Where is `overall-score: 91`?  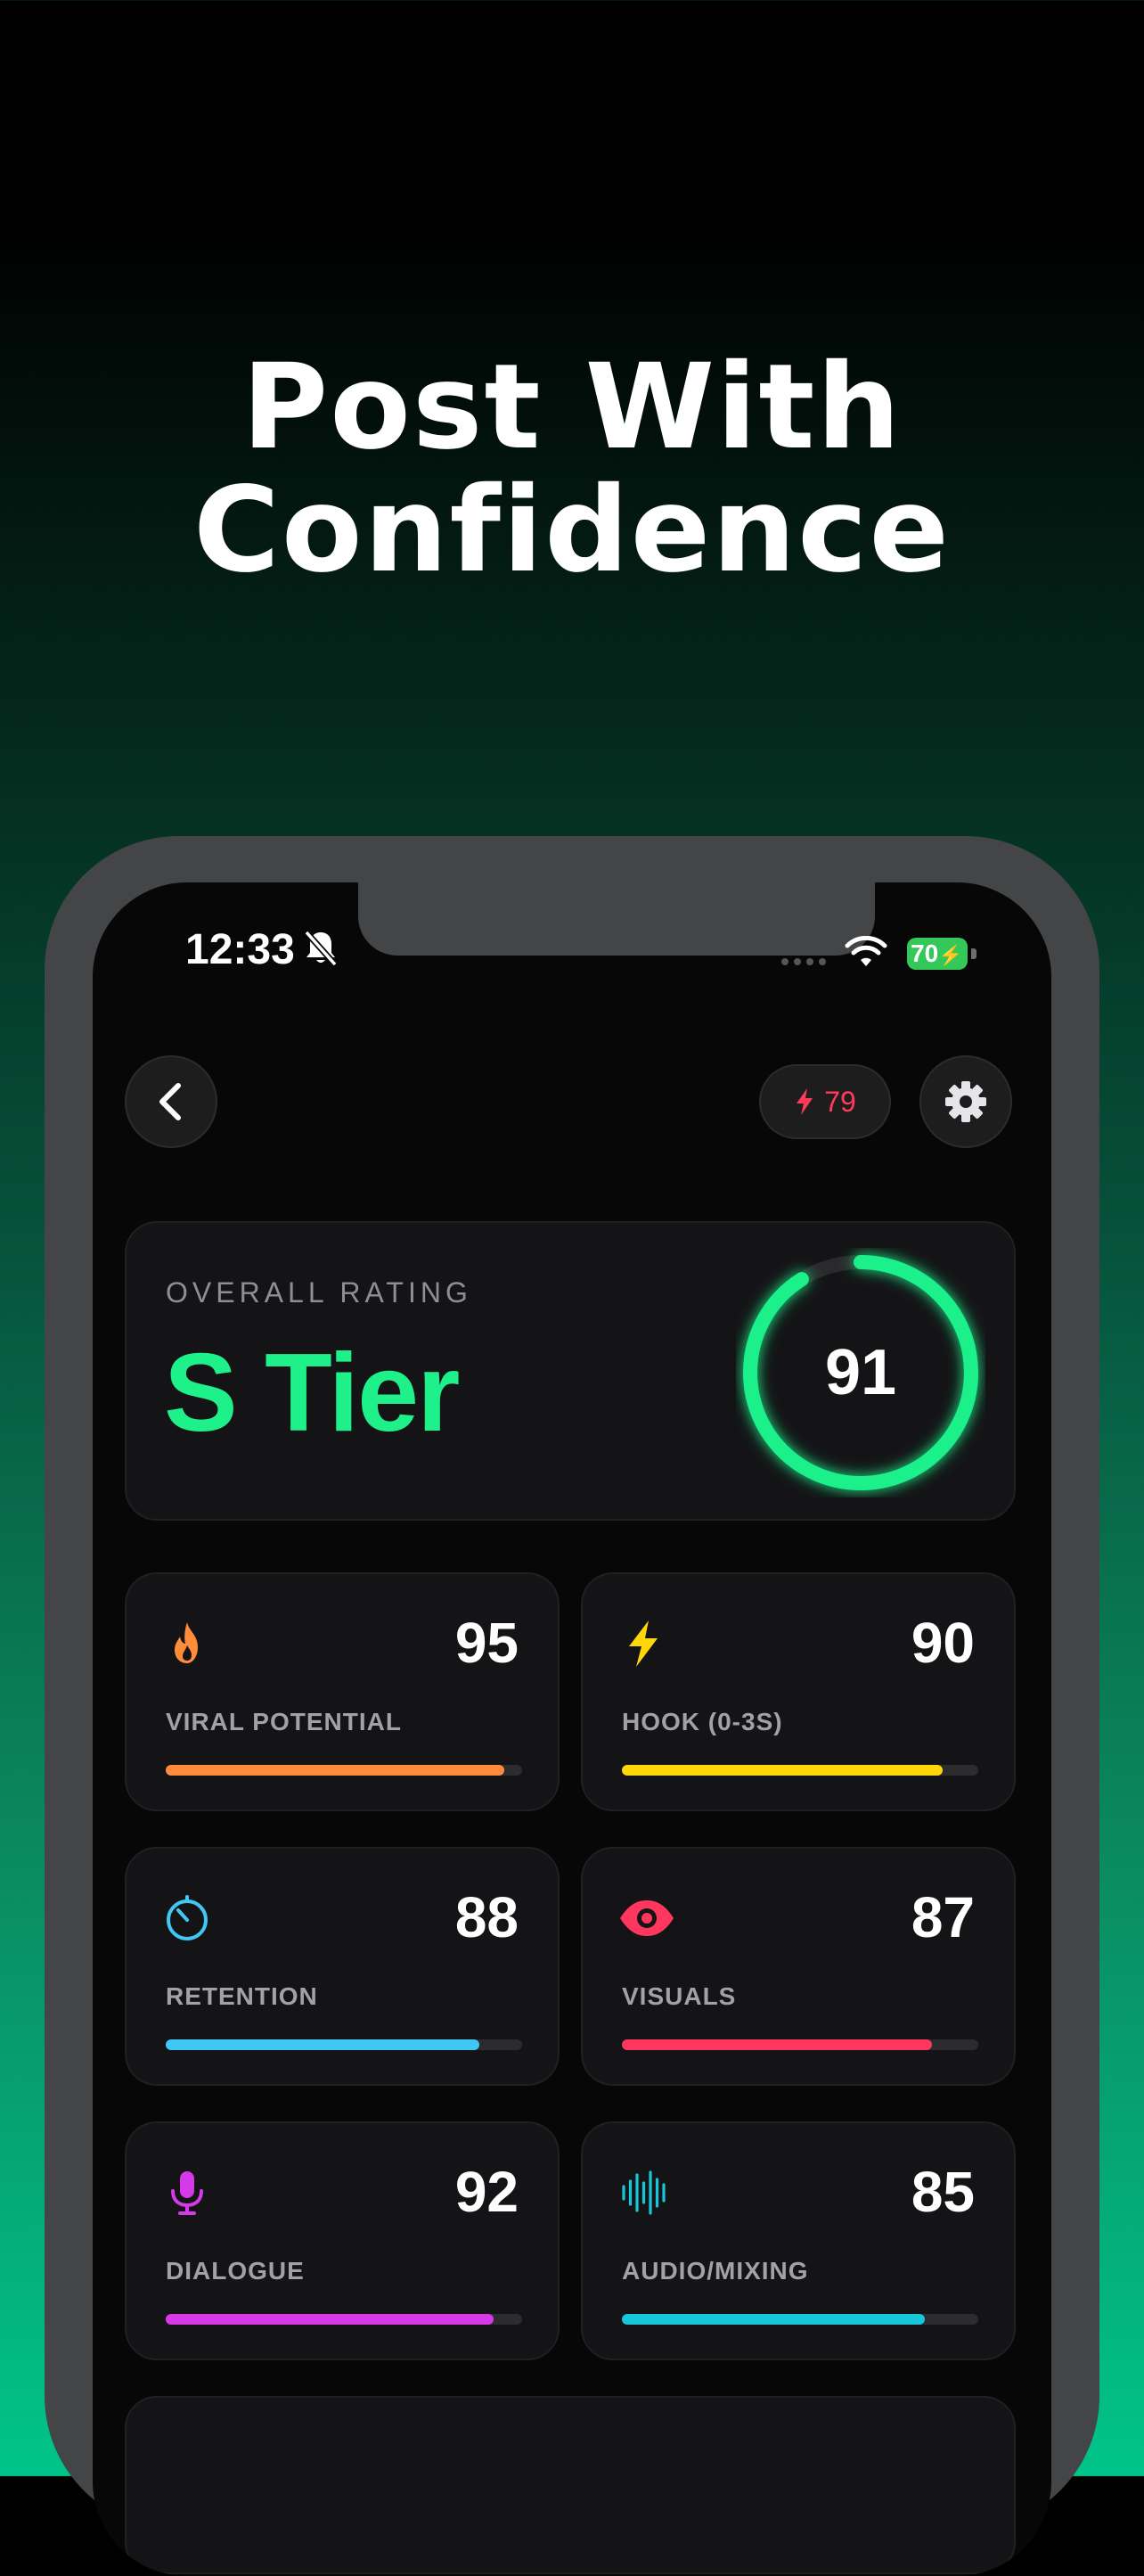 overall-score: 91 is located at coordinates (860, 1372).